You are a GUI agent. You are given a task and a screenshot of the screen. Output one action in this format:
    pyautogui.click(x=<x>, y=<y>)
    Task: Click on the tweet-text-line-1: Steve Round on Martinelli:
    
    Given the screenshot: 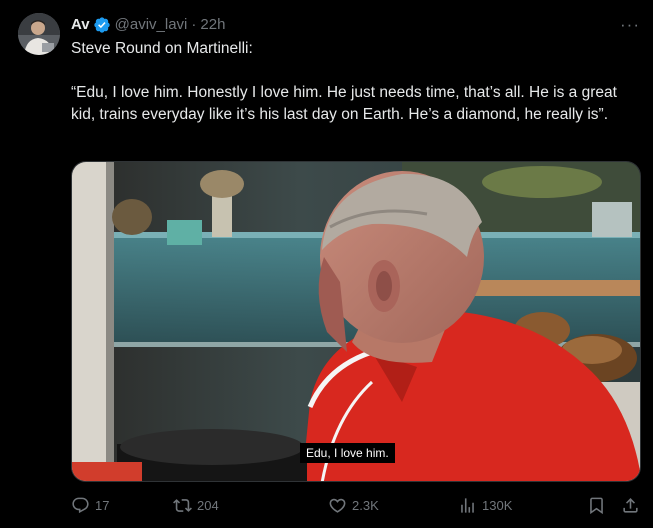 What is the action you would take?
    pyautogui.click(x=162, y=48)
    